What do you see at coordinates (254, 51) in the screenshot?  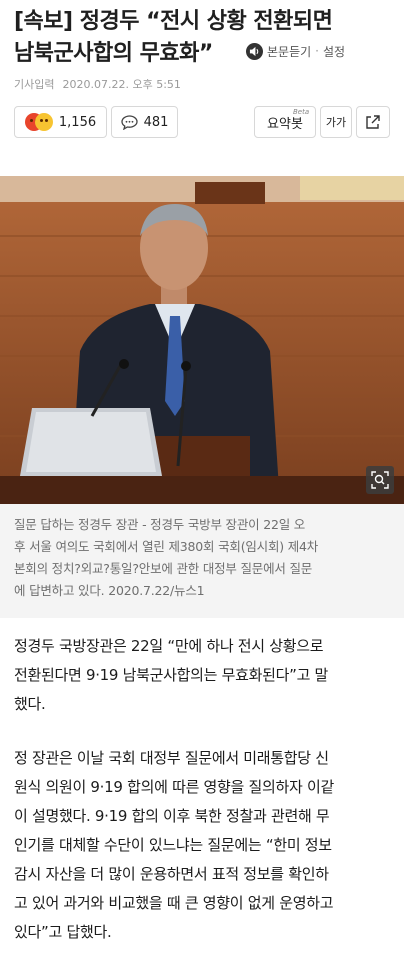 I see `speaker-icon` at bounding box center [254, 51].